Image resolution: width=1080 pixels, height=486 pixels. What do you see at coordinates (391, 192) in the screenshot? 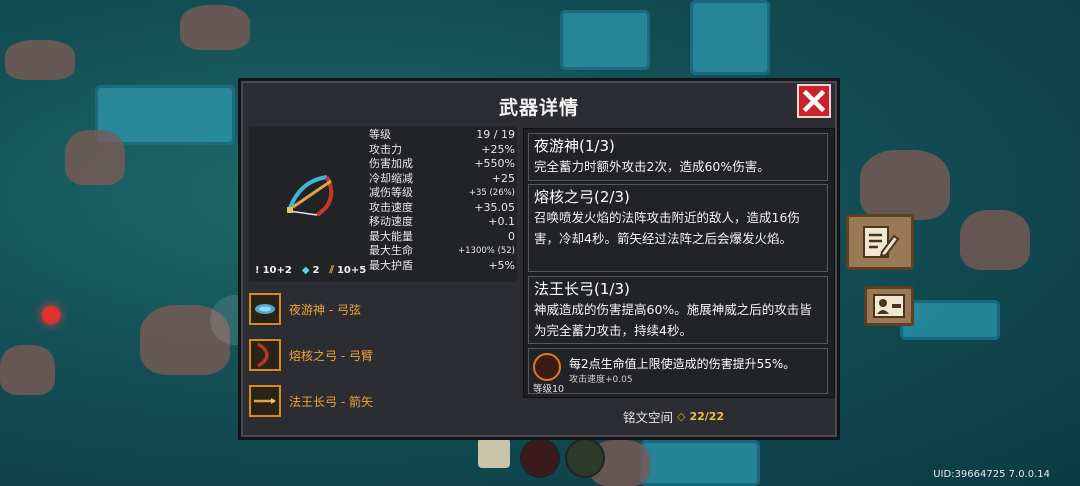
I see `stat-label: 减伤等级` at bounding box center [391, 192].